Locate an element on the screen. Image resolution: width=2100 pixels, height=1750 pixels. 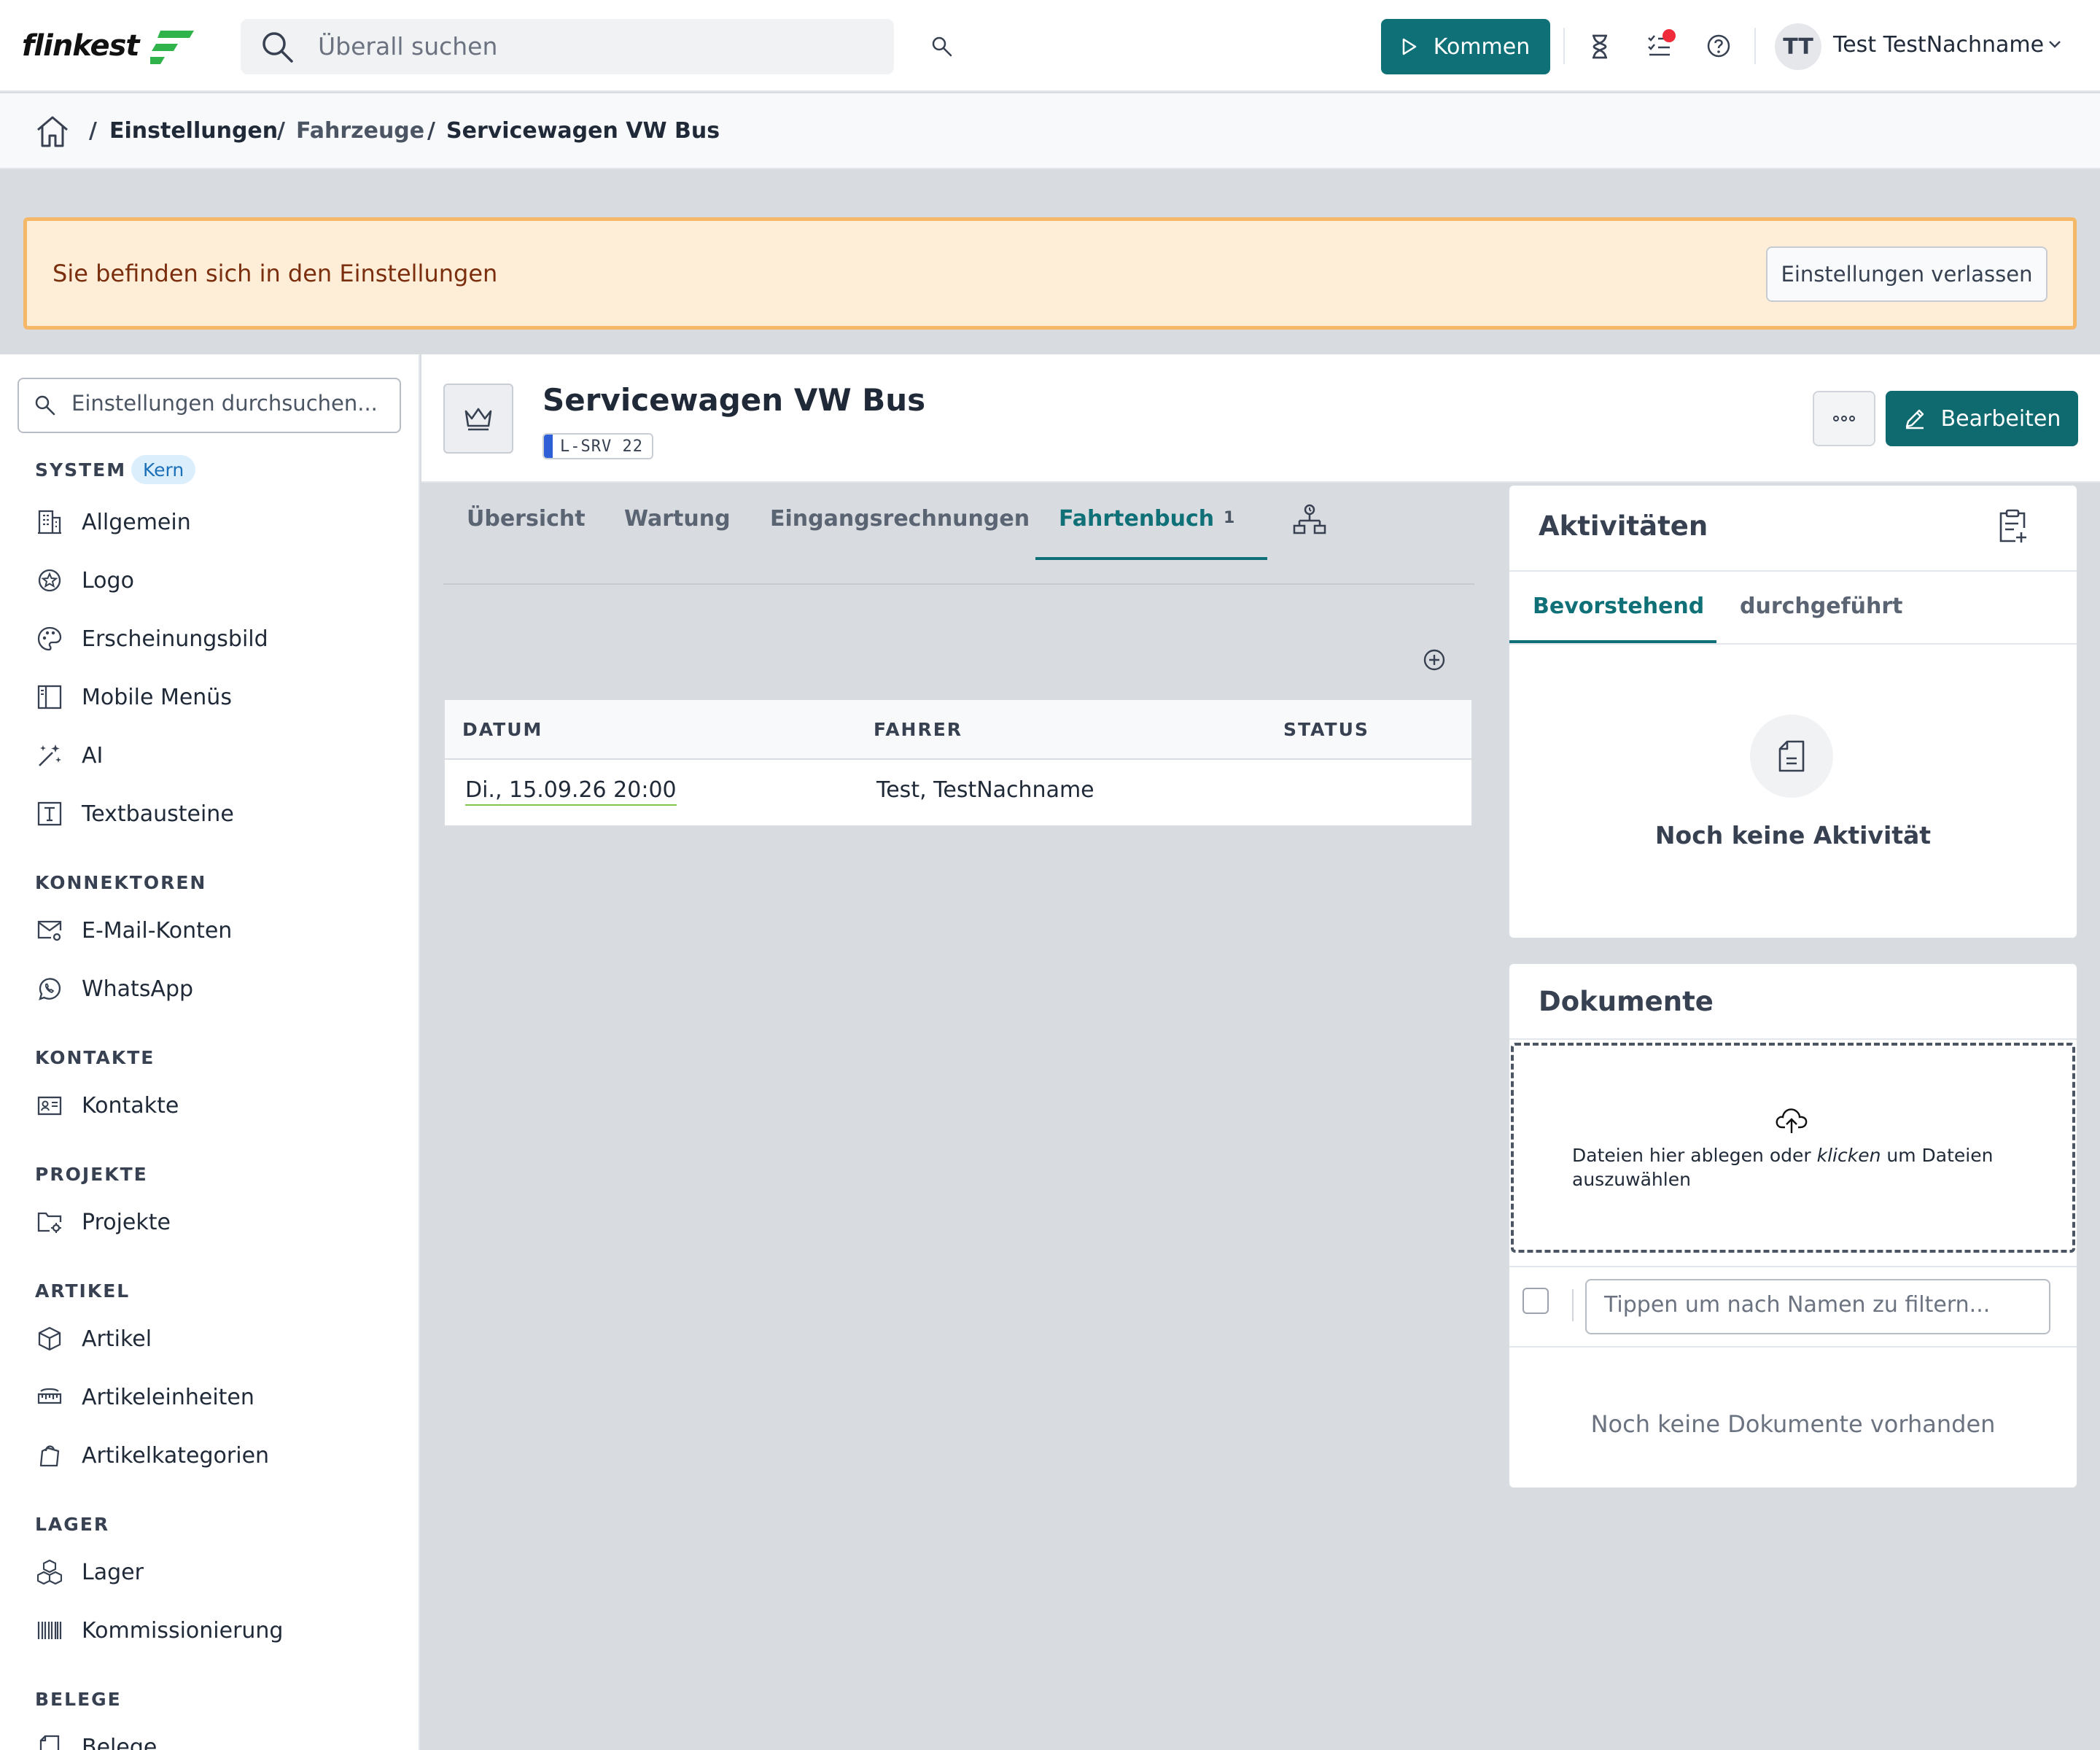
tab-wartung: Wartung is located at coordinates (677, 519).